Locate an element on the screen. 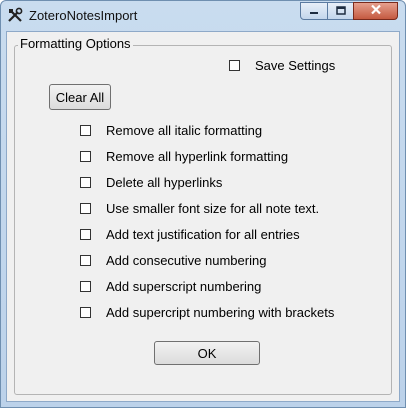 The image size is (406, 408). close-icon is located at coordinates (376, 11).